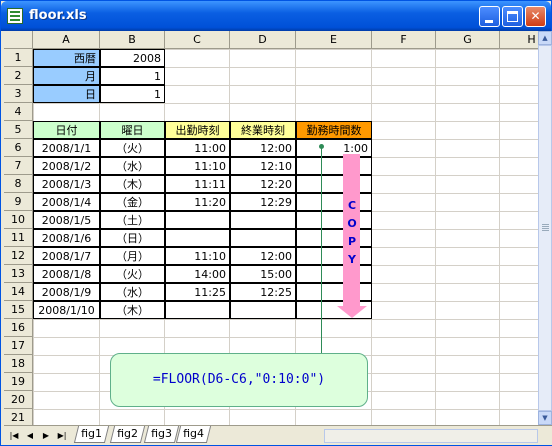 This screenshot has height=446, width=552. I want to click on first-sheet-icon: |◀, so click(14, 436).